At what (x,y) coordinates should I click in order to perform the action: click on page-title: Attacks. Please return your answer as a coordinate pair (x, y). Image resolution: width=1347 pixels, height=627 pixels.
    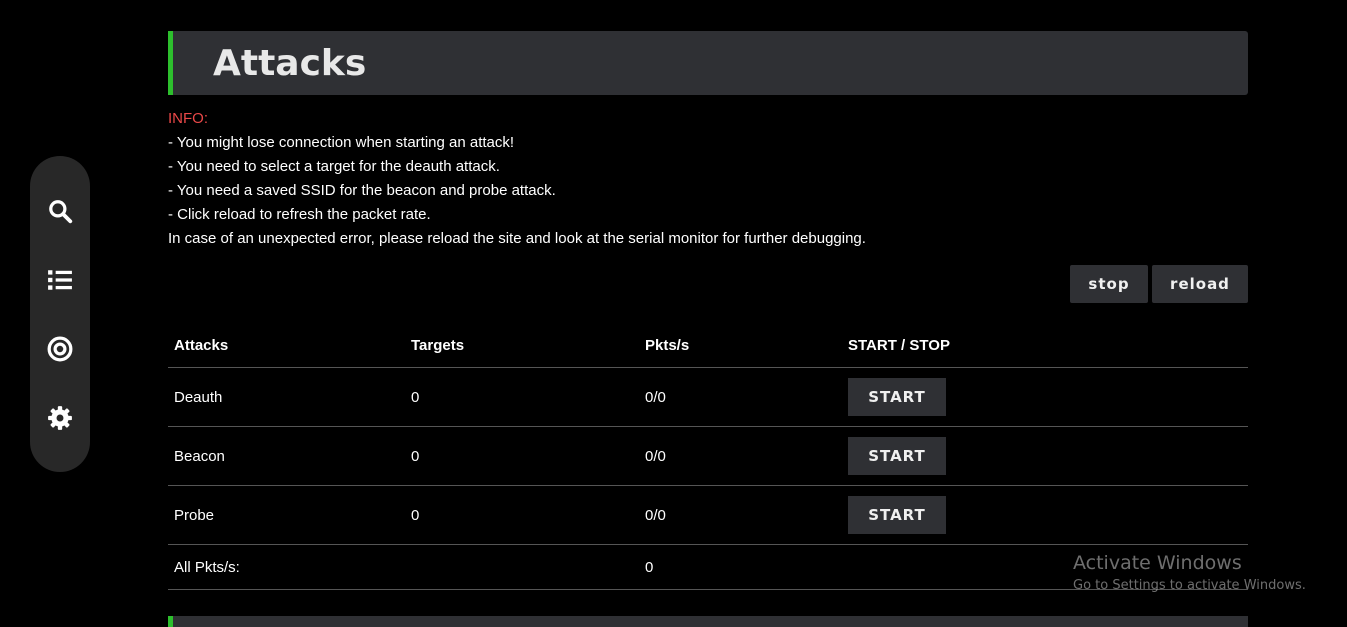
    Looking at the image, I should click on (290, 63).